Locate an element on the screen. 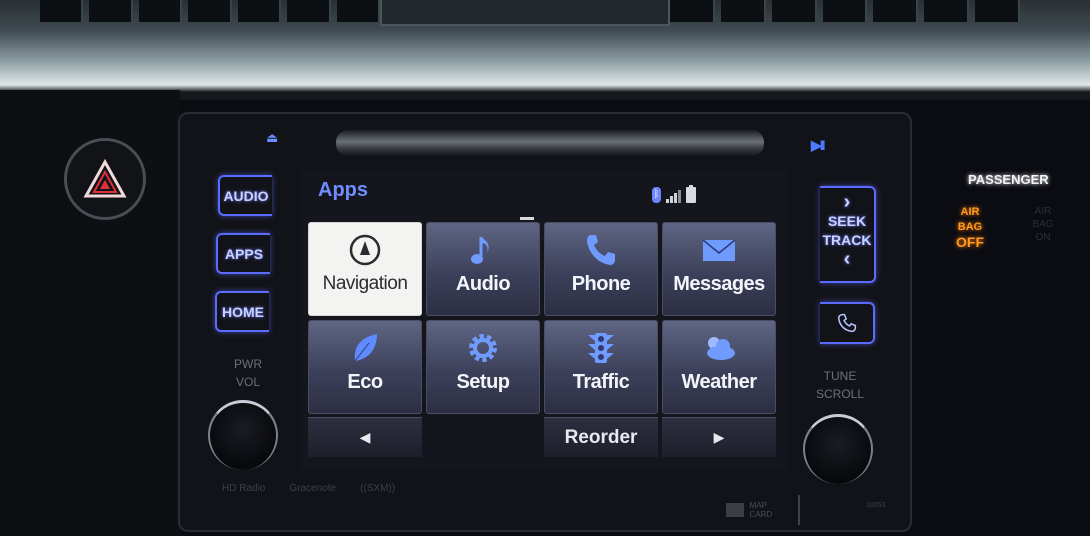 The image size is (1090, 536). gracenote-logo: Gracenote is located at coordinates (313, 488).